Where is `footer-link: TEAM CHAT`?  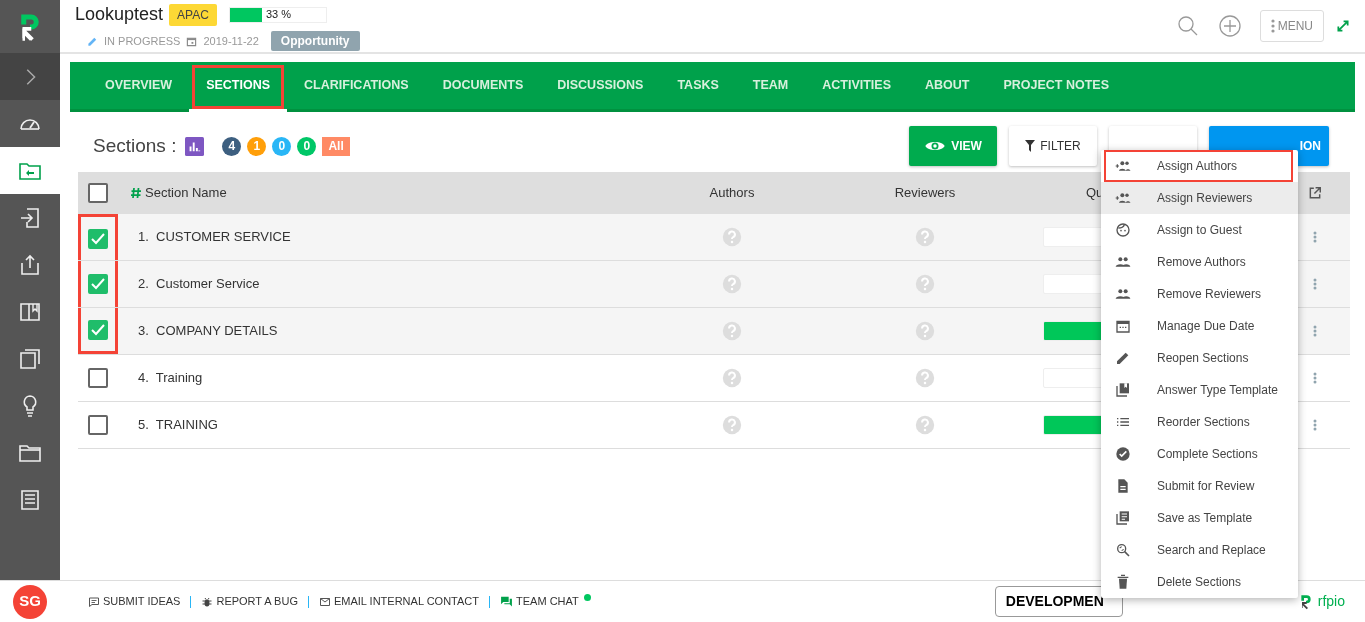 footer-link: TEAM CHAT is located at coordinates (547, 601).